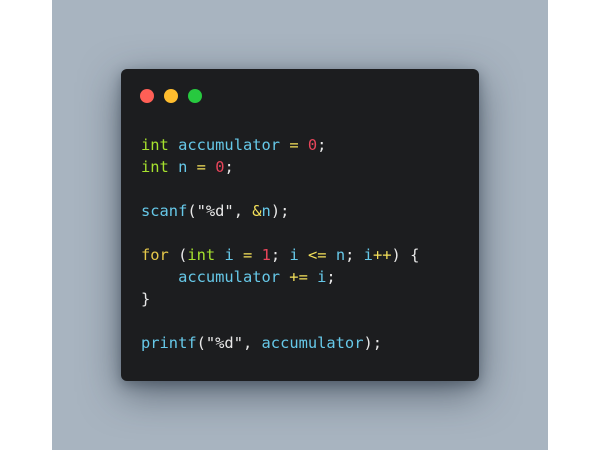 The image size is (600, 450). What do you see at coordinates (280, 255) in the screenshot?
I see `code-line: for (int i = 1; i <= n; i++) {` at bounding box center [280, 255].